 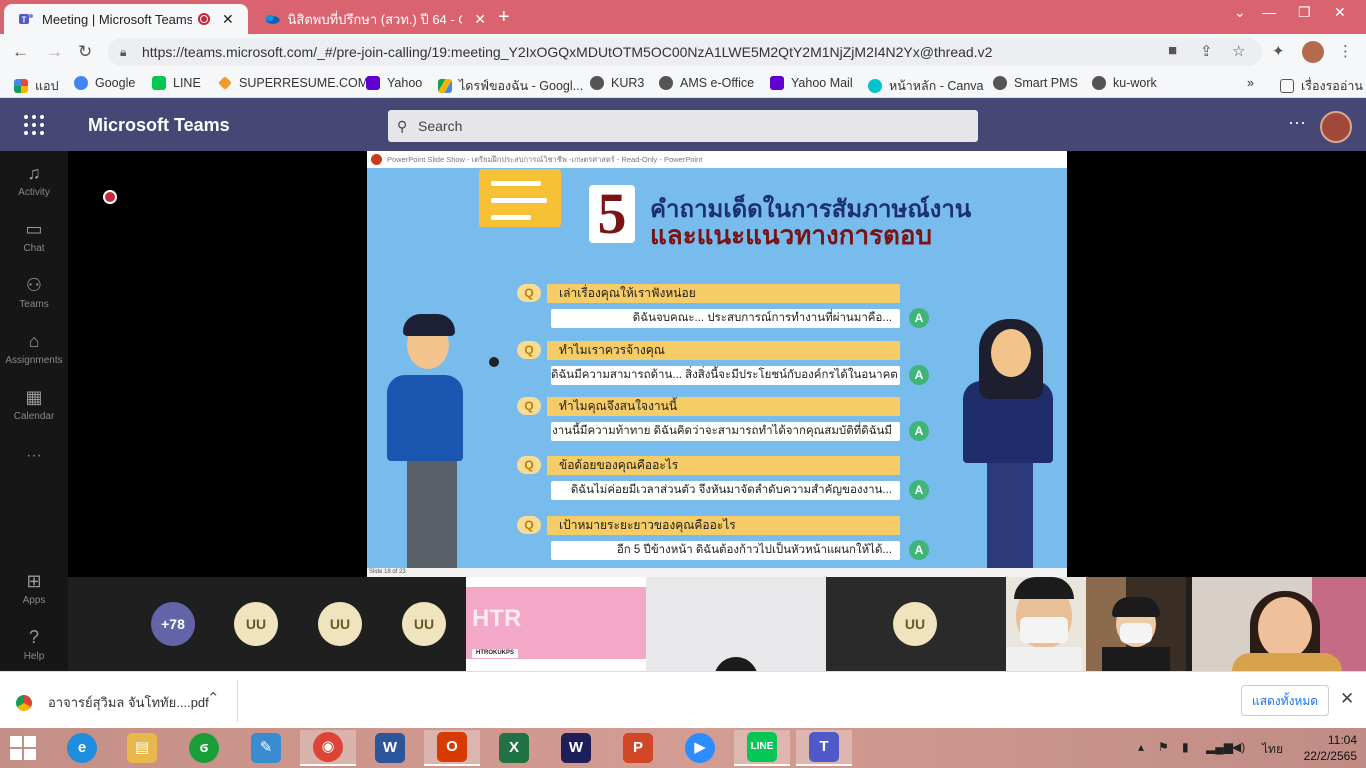 I want to click on bookmark-yahoo: Yahoo, so click(x=394, y=83).